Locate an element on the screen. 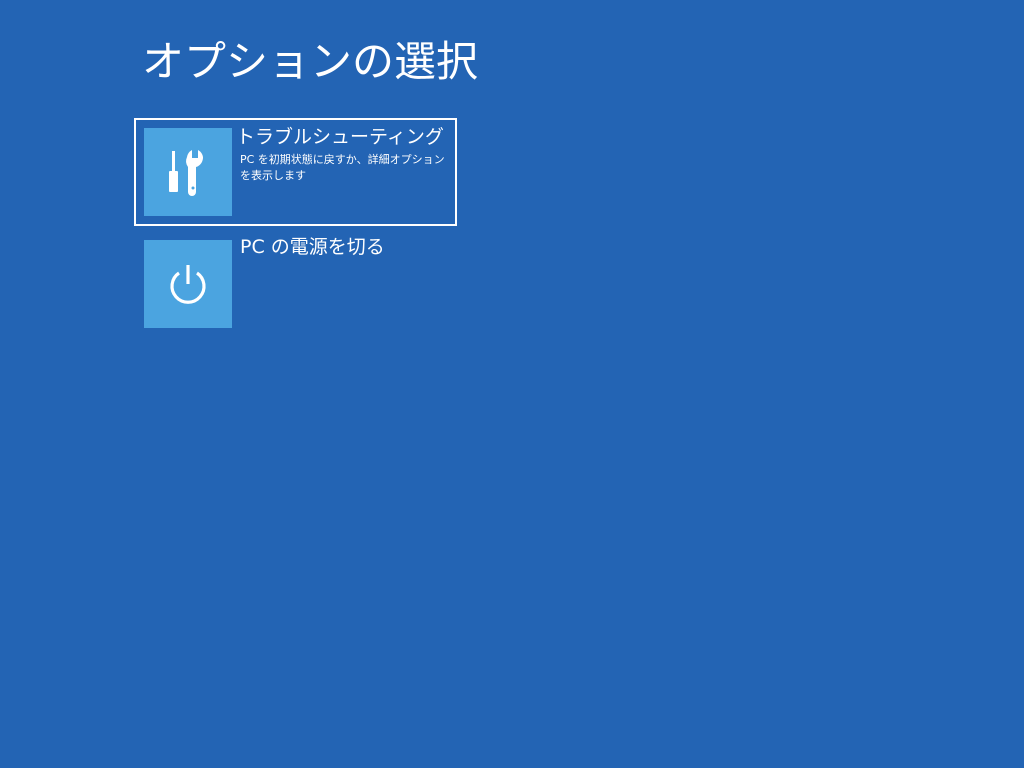 The height and width of the screenshot is (768, 1024). power-icon is located at coordinates (188, 284).